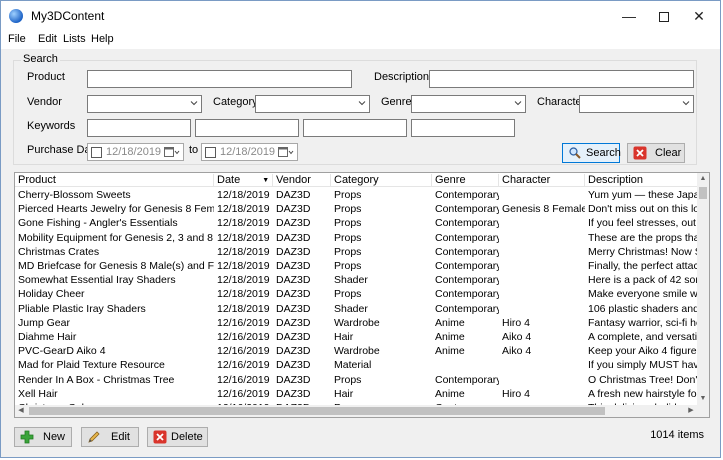  I want to click on search-button: Search, so click(591, 153).